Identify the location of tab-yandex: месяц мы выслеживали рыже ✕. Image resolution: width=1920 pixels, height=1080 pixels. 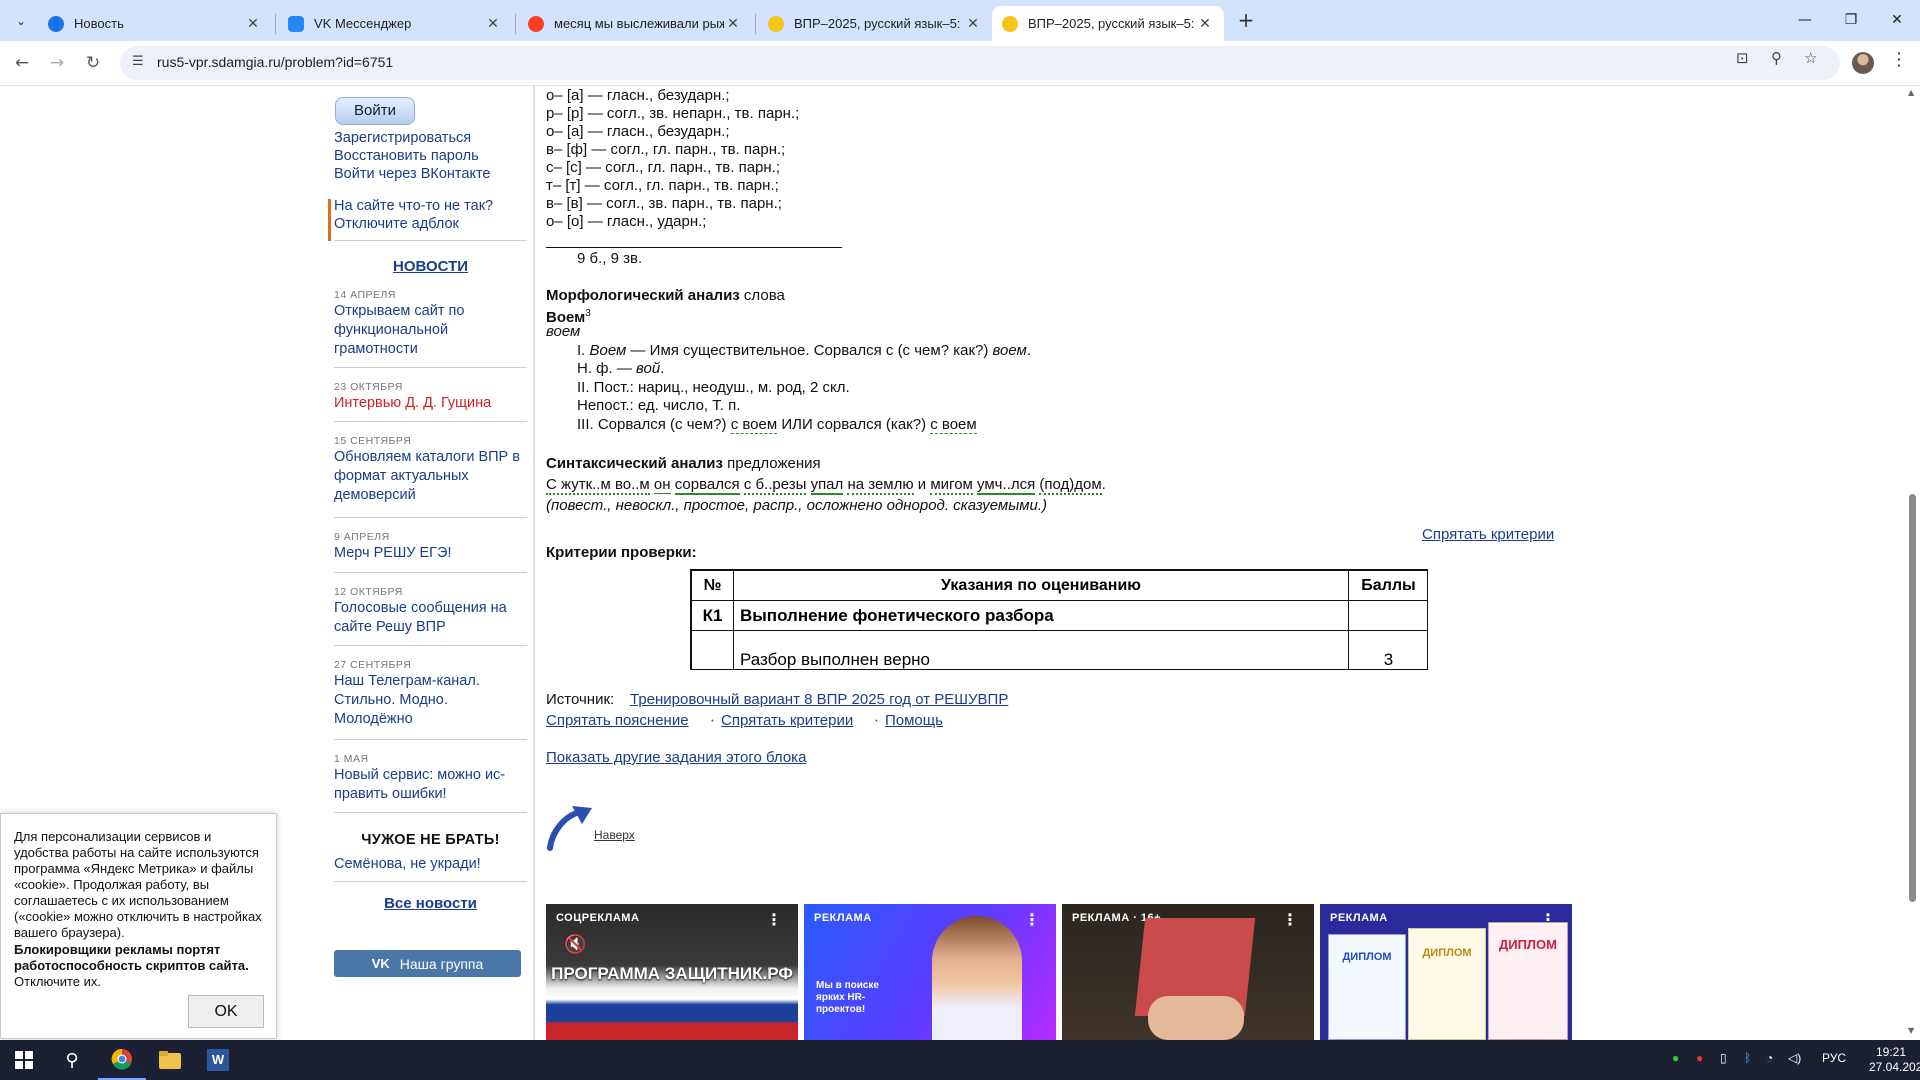
(635, 23).